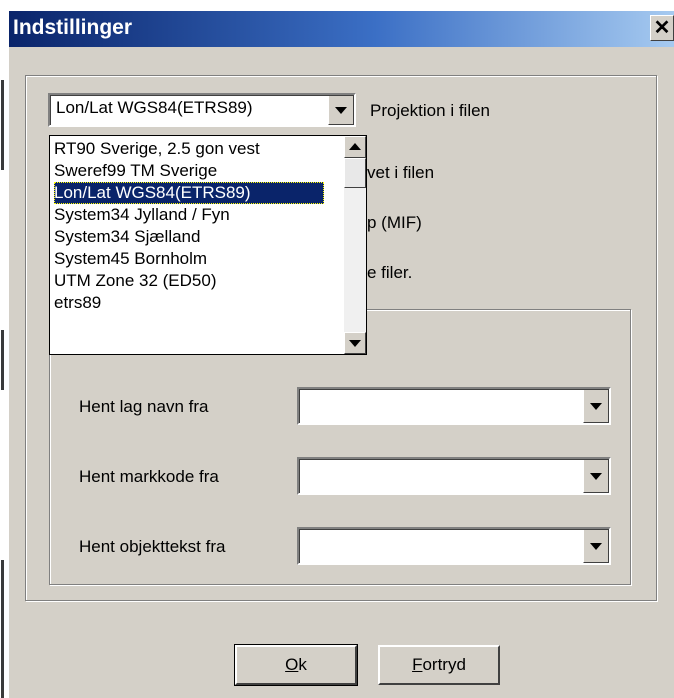 Image resolution: width=674 pixels, height=698 pixels. I want to click on list-item: RT90 Sverige, 2.5 gon vest, so click(189, 149).